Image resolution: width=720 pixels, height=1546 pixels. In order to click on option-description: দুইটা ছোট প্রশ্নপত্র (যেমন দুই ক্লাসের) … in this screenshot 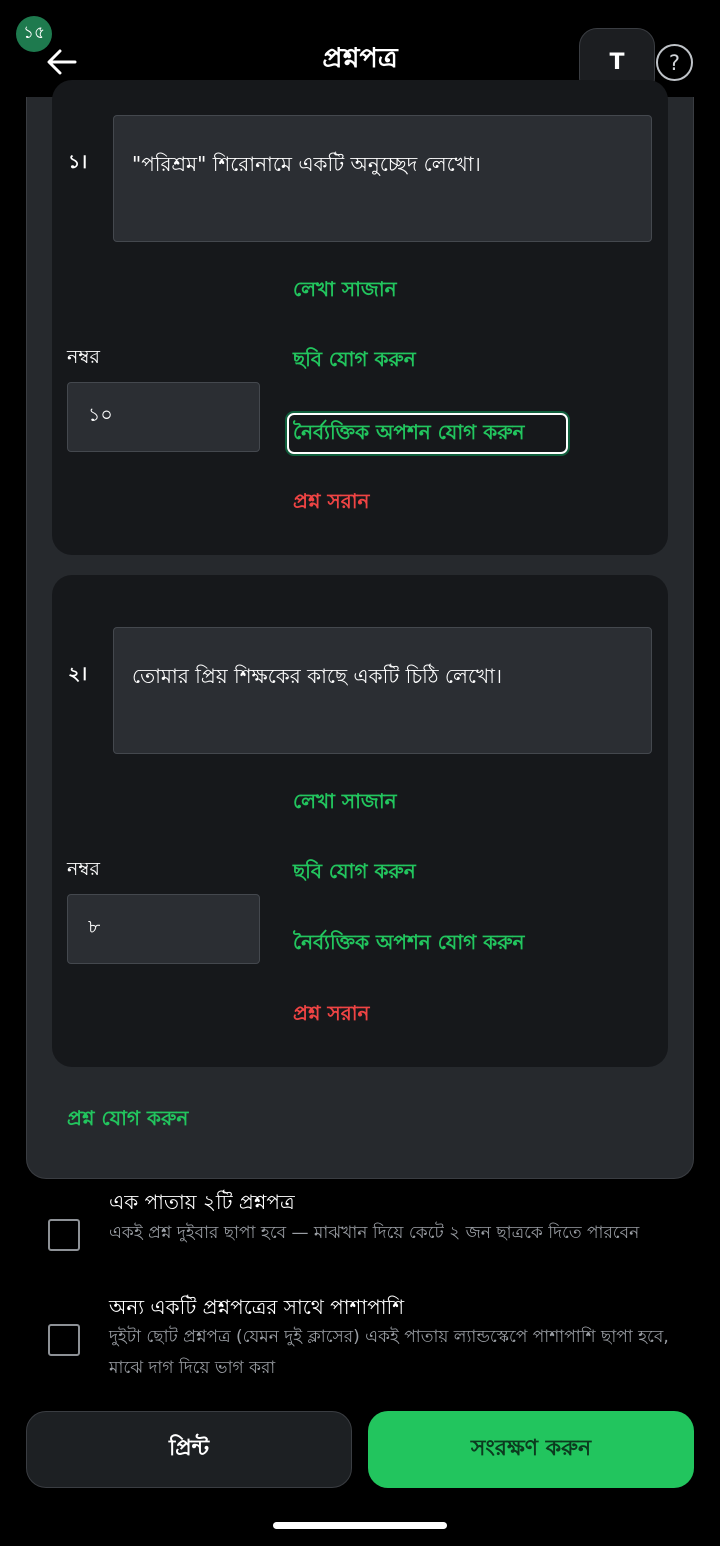, I will do `click(389, 1352)`.